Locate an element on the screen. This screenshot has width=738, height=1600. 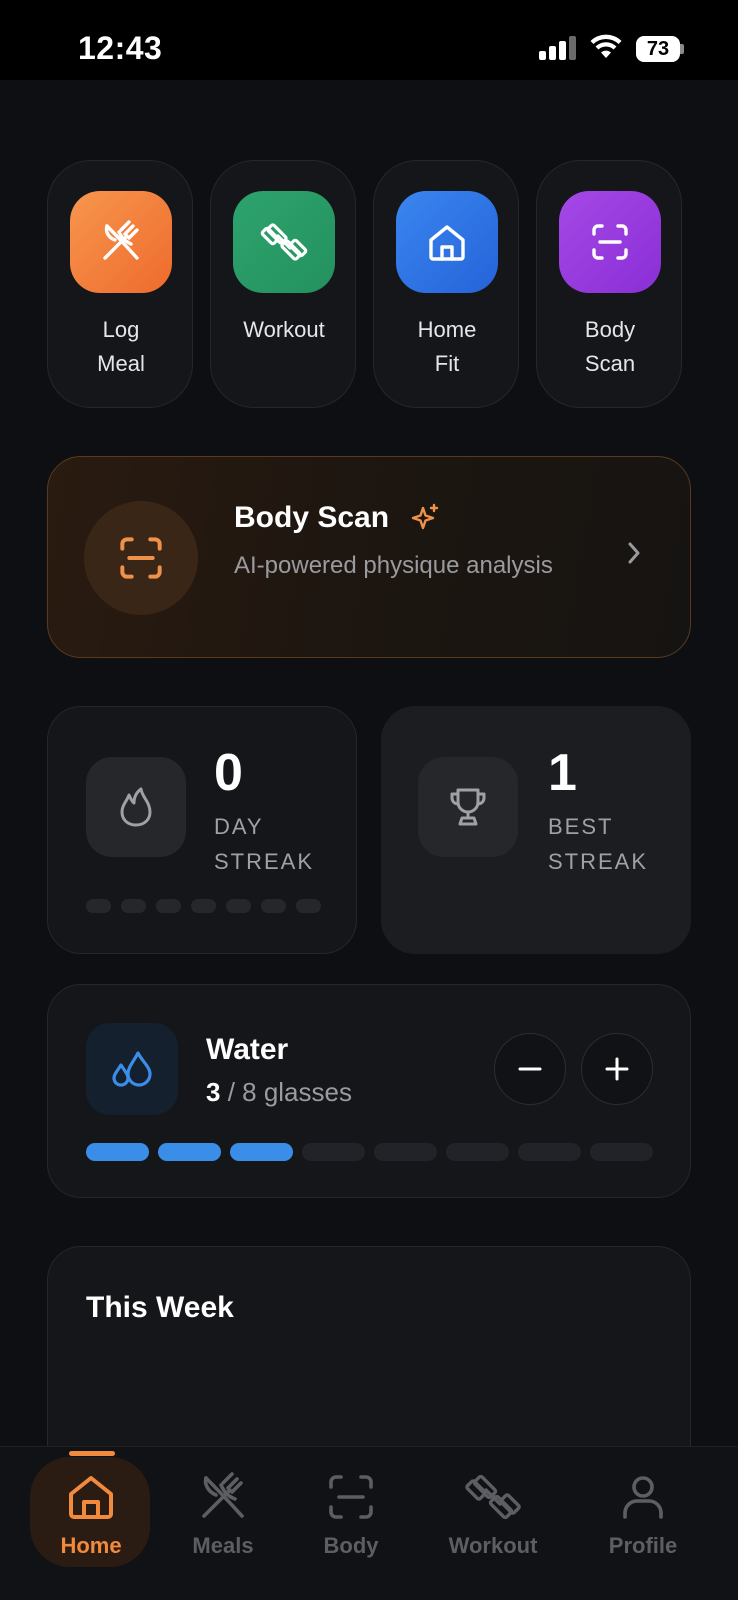
day-streak-icon-tile is located at coordinates (136, 807).